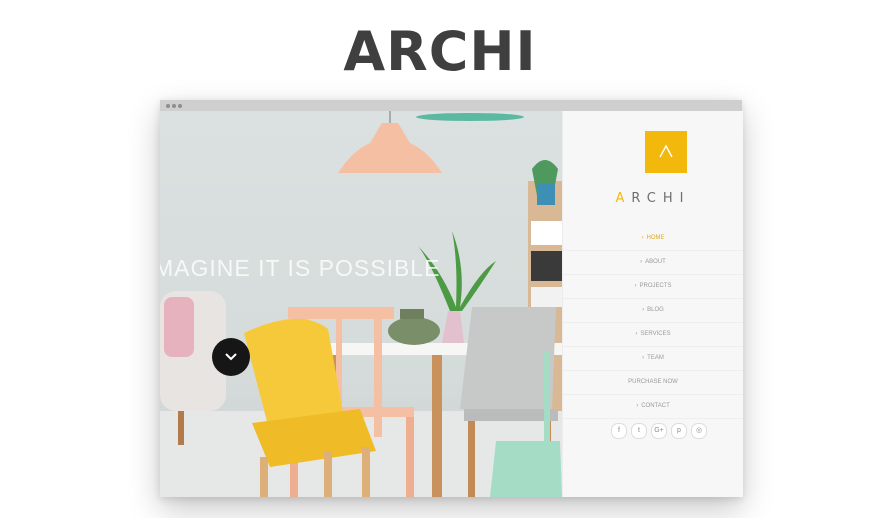 This screenshot has width=880, height=518. I want to click on facebook-icon: f, so click(619, 431).